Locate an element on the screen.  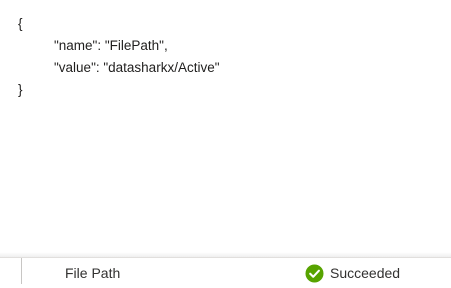
status-text: Succeeded is located at coordinates (365, 273).